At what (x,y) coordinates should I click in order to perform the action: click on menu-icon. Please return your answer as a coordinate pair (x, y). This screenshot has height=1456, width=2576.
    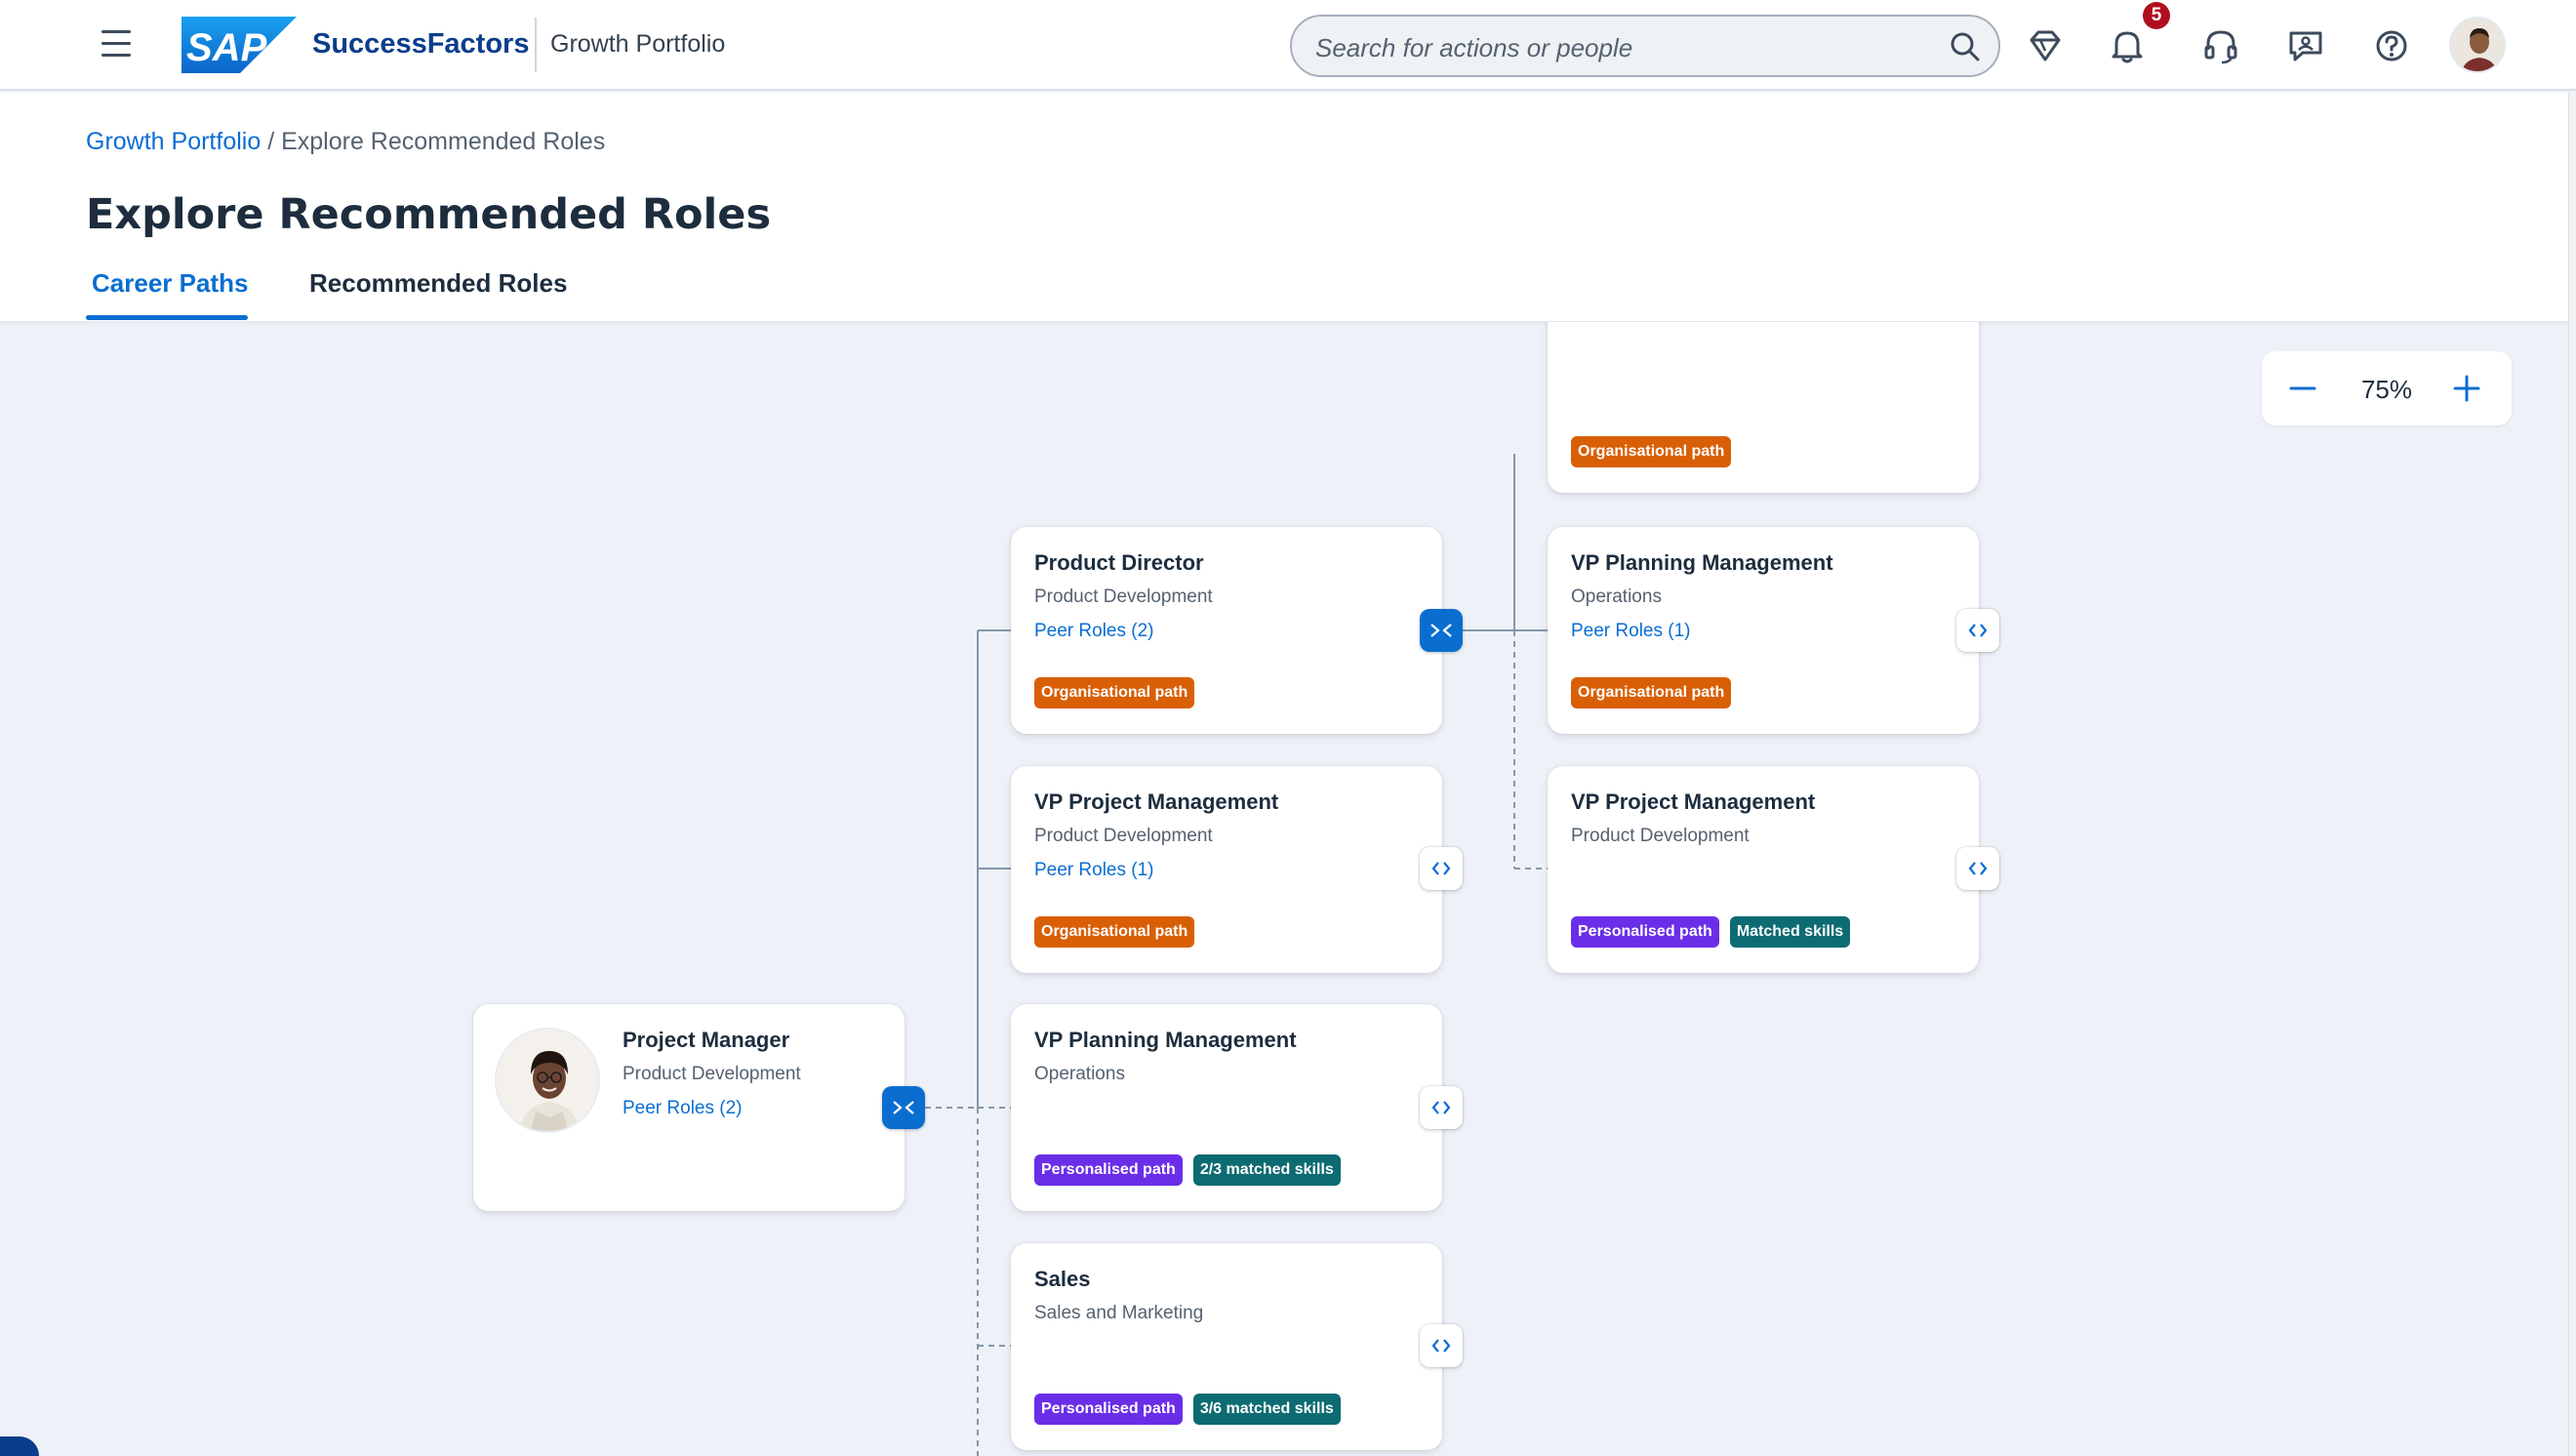
    Looking at the image, I should click on (117, 46).